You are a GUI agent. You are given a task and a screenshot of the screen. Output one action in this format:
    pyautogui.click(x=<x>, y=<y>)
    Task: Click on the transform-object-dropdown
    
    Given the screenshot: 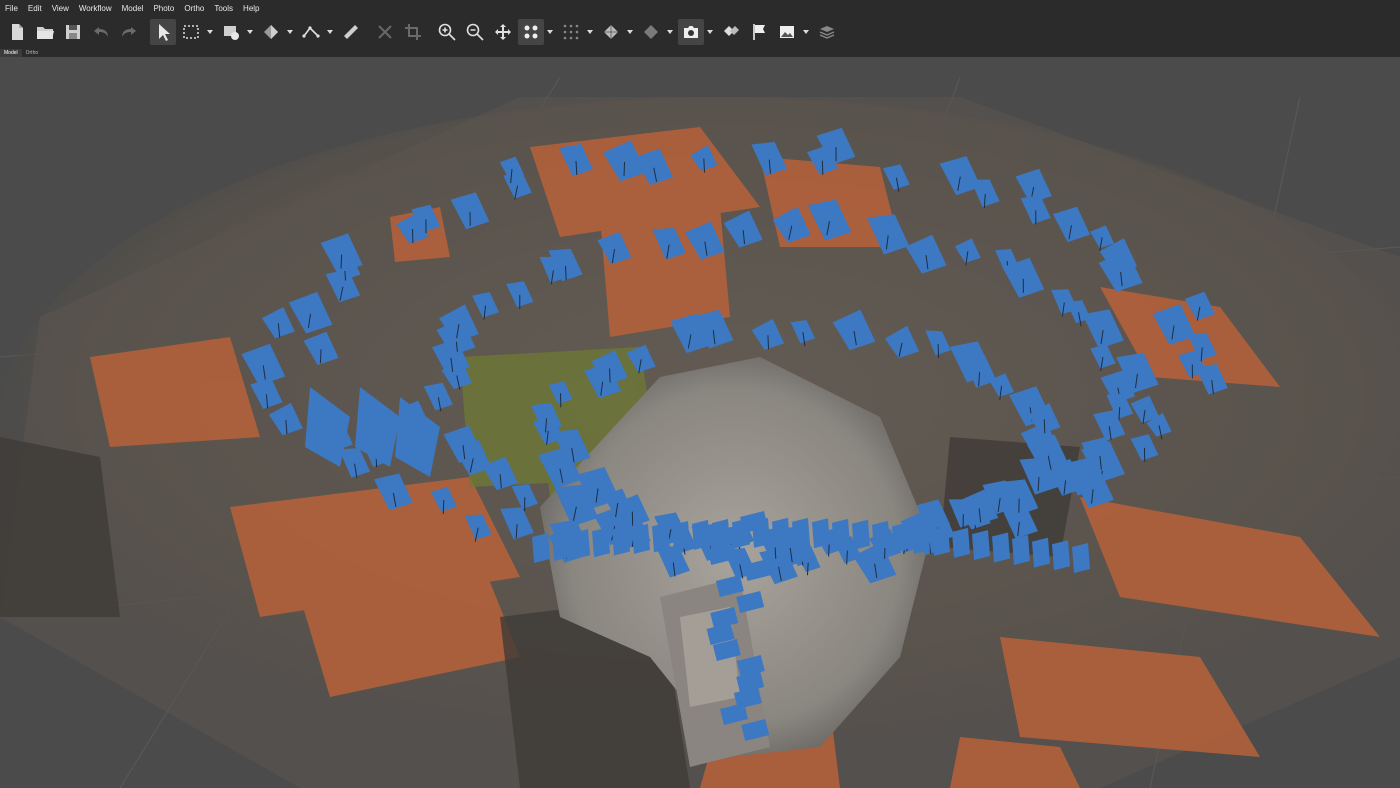 What is the action you would take?
    pyautogui.click(x=290, y=32)
    